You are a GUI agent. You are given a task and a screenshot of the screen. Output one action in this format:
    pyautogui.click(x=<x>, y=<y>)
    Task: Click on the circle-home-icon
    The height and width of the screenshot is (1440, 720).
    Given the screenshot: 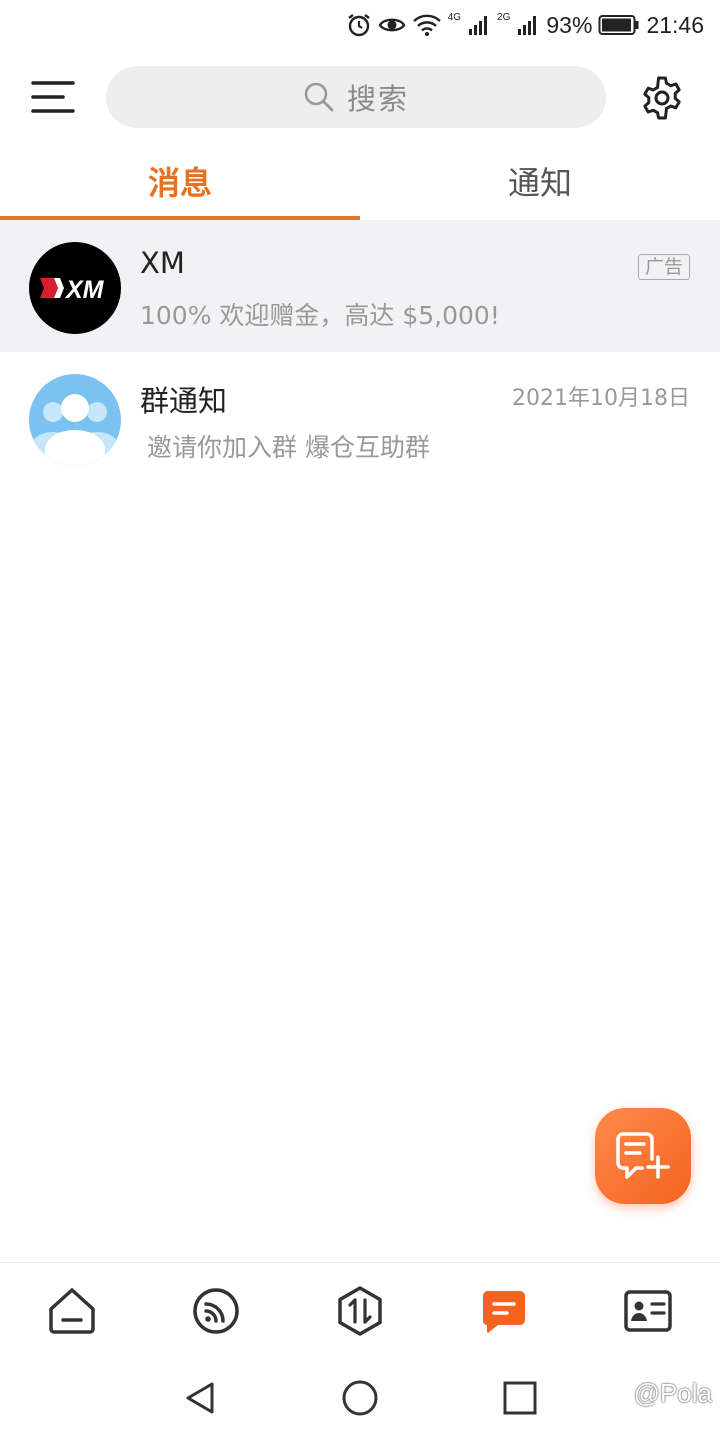 What is the action you would take?
    pyautogui.click(x=360, y=1398)
    